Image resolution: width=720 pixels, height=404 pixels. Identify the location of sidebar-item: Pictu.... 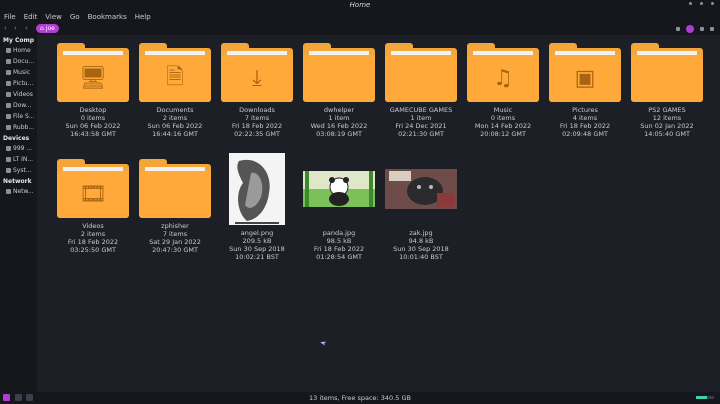
(18, 83).